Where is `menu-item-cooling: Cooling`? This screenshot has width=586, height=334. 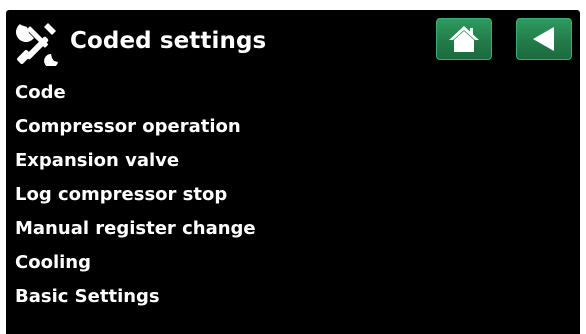
menu-item-cooling: Cooling is located at coordinates (293, 263).